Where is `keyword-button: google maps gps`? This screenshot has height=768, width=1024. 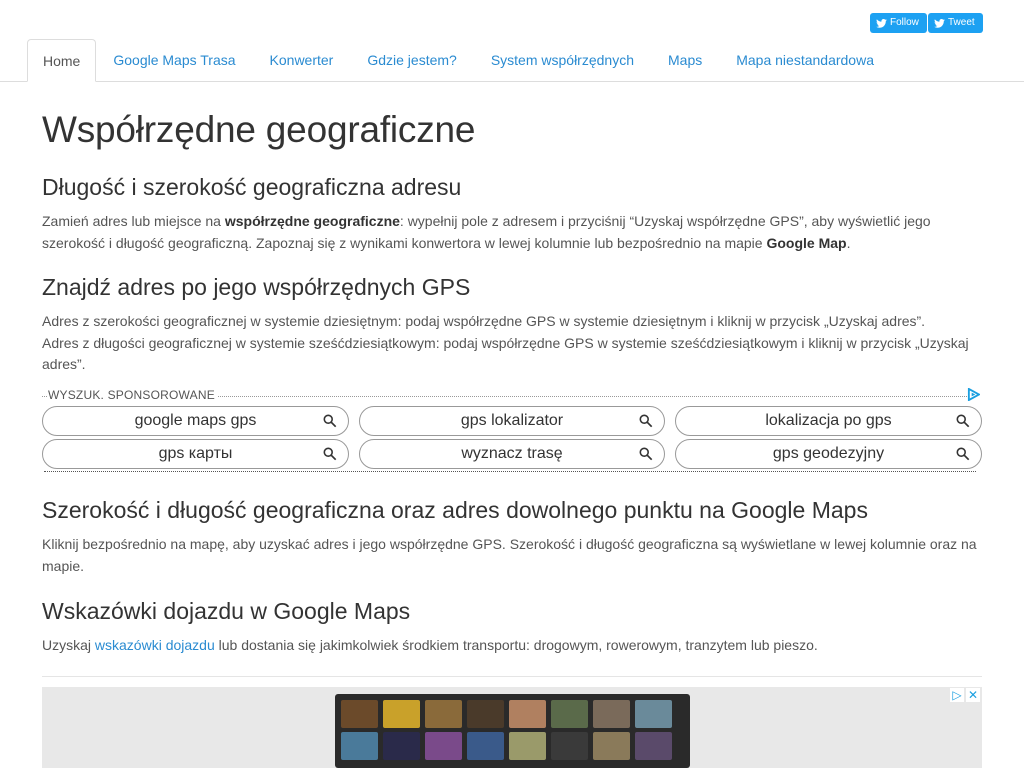 keyword-button: google maps gps is located at coordinates (195, 421).